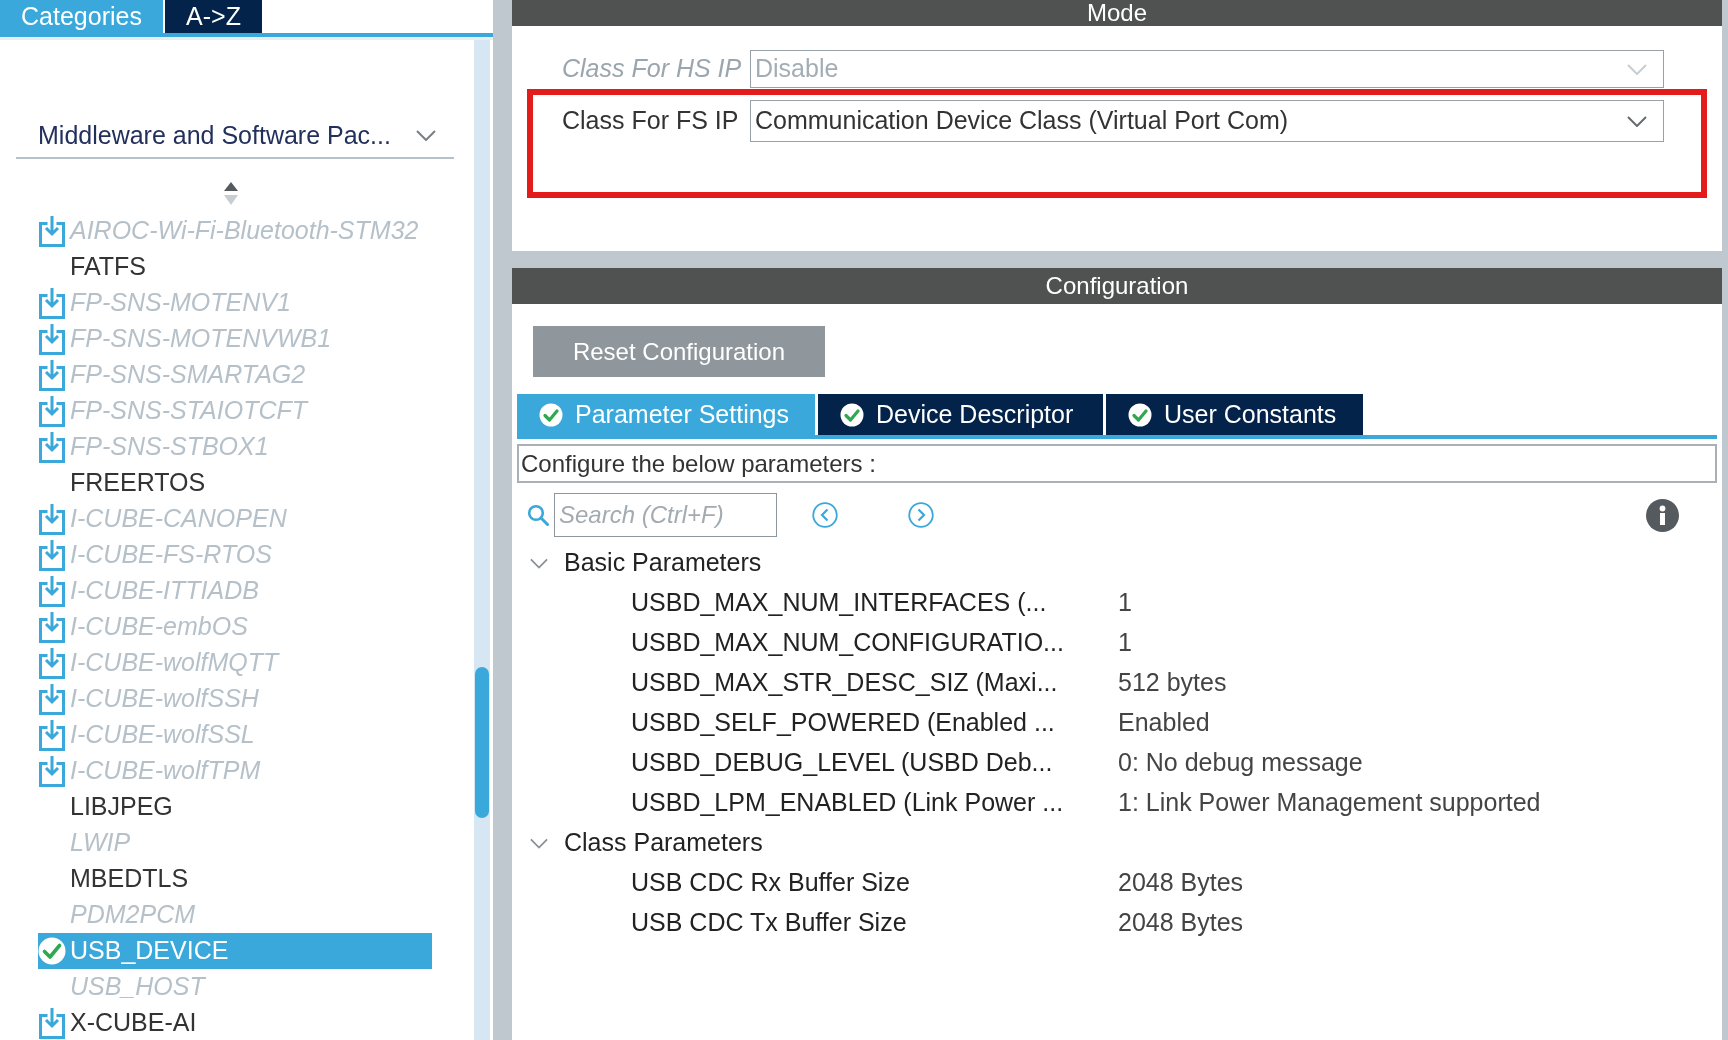 The height and width of the screenshot is (1040, 1728). I want to click on section-header: Configuration, so click(1117, 286).